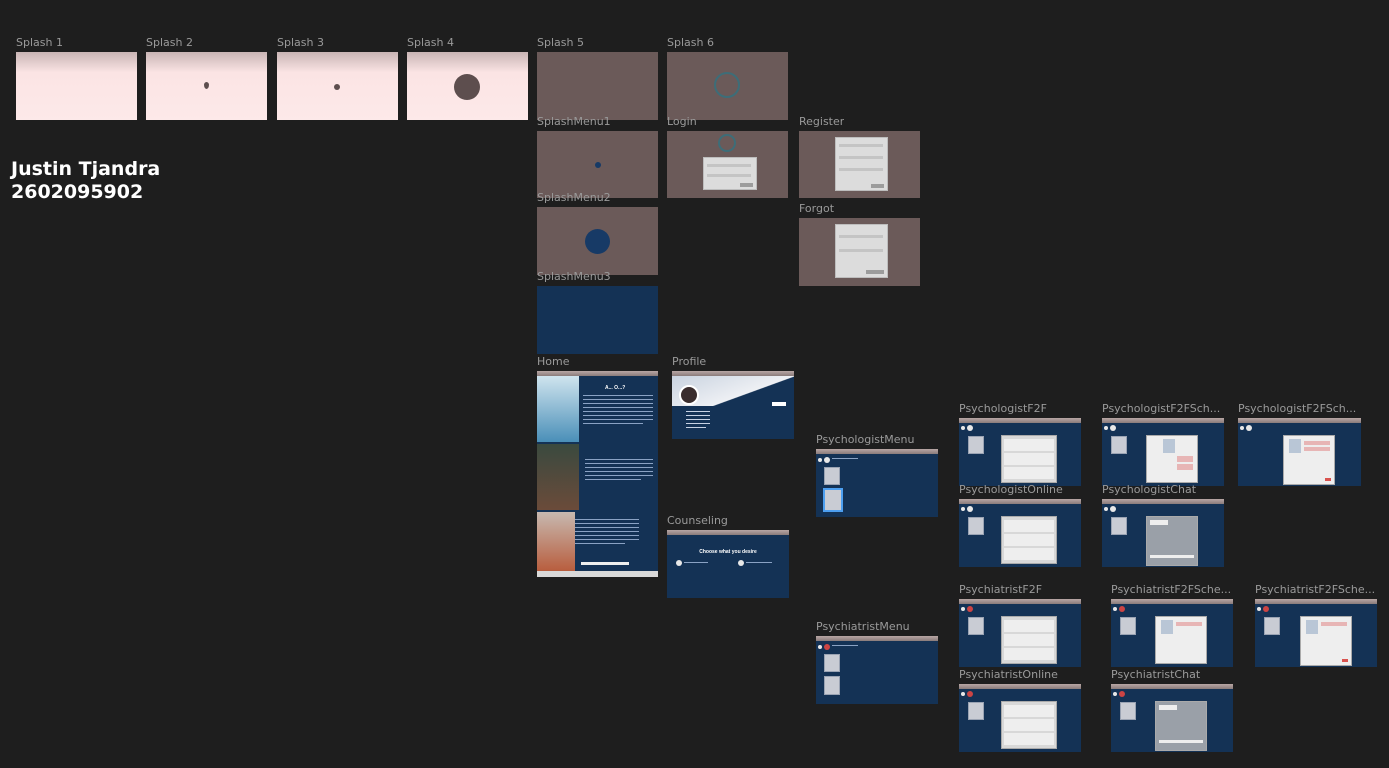 The height and width of the screenshot is (768, 1389). Describe the element at coordinates (690, 42) in the screenshot. I see `frame-label-splash6: Splash 6` at that location.